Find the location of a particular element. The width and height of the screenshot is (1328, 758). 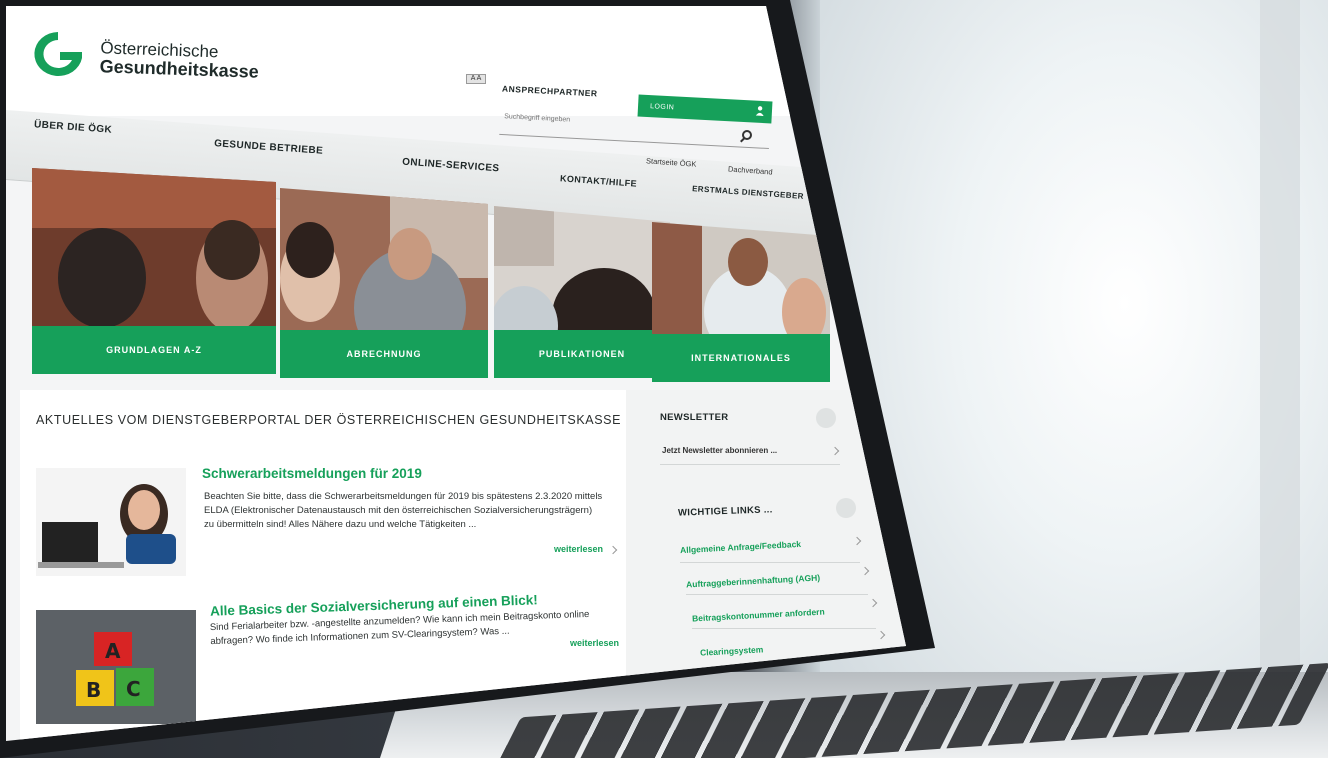

user-icon is located at coordinates (759, 111).